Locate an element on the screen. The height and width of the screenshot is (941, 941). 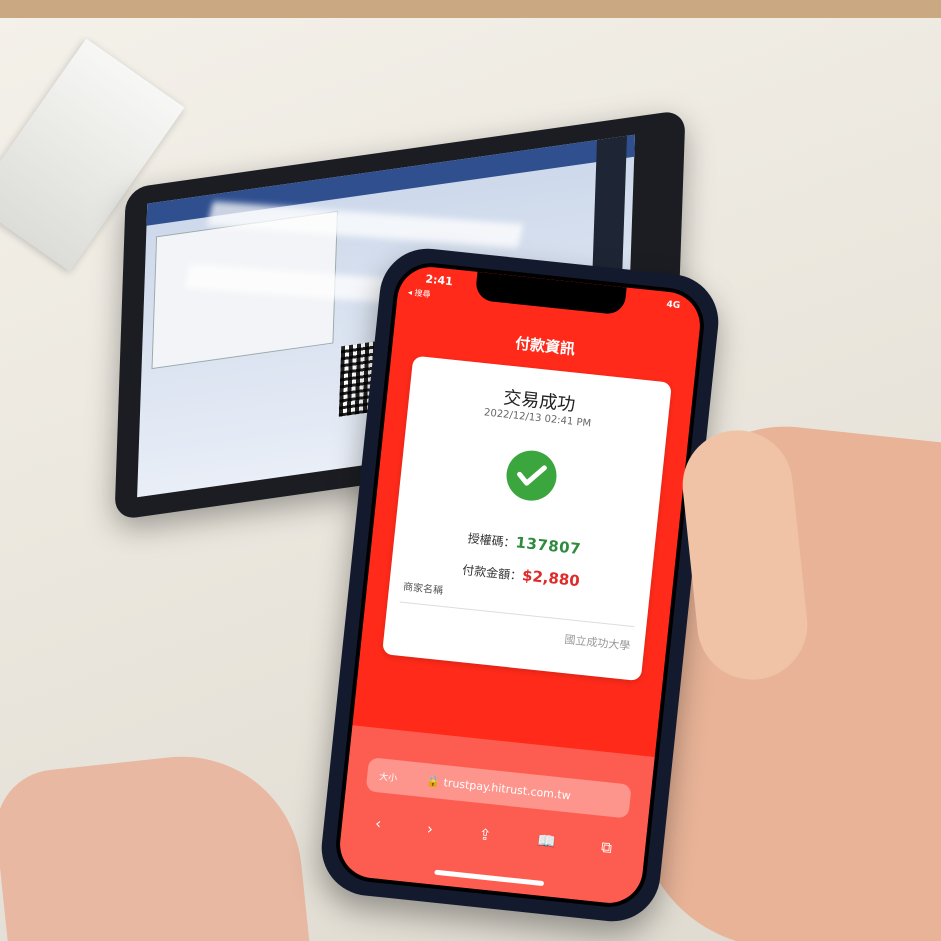
amount-label: 付款金額： is located at coordinates (492, 573).